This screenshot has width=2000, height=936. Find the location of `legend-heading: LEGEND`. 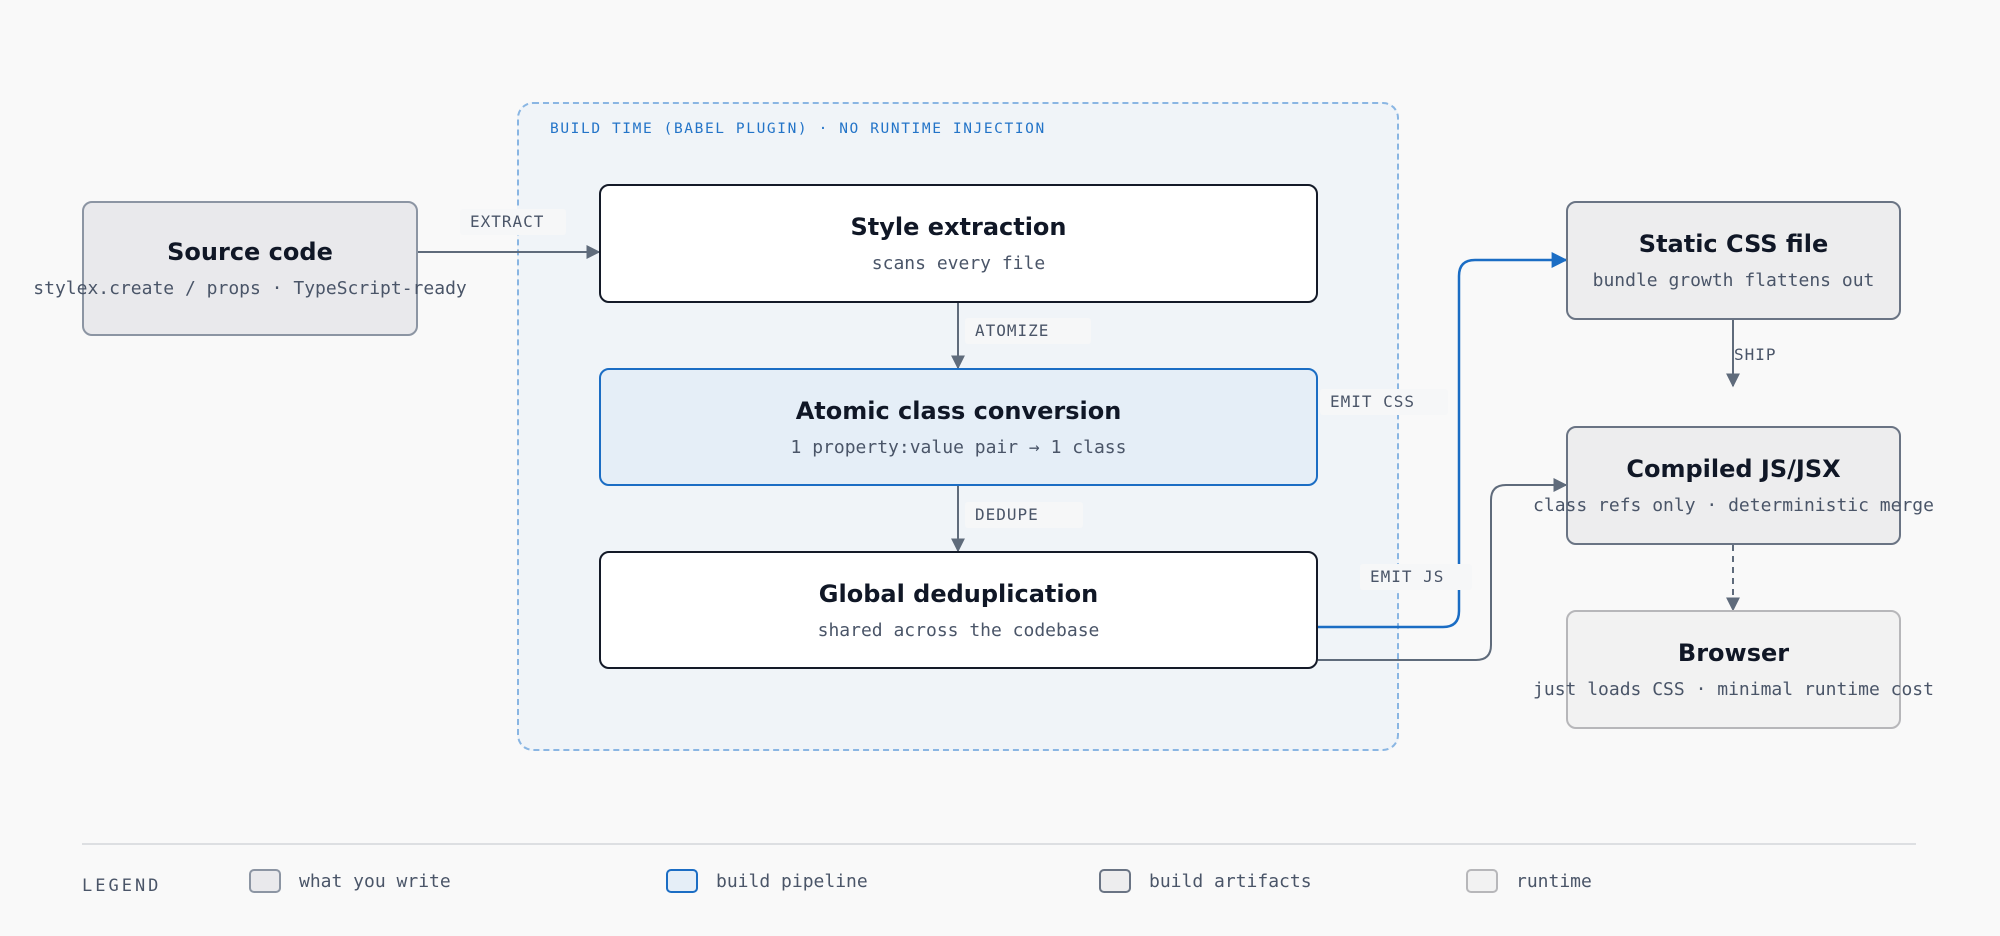

legend-heading: LEGEND is located at coordinates (122, 886).